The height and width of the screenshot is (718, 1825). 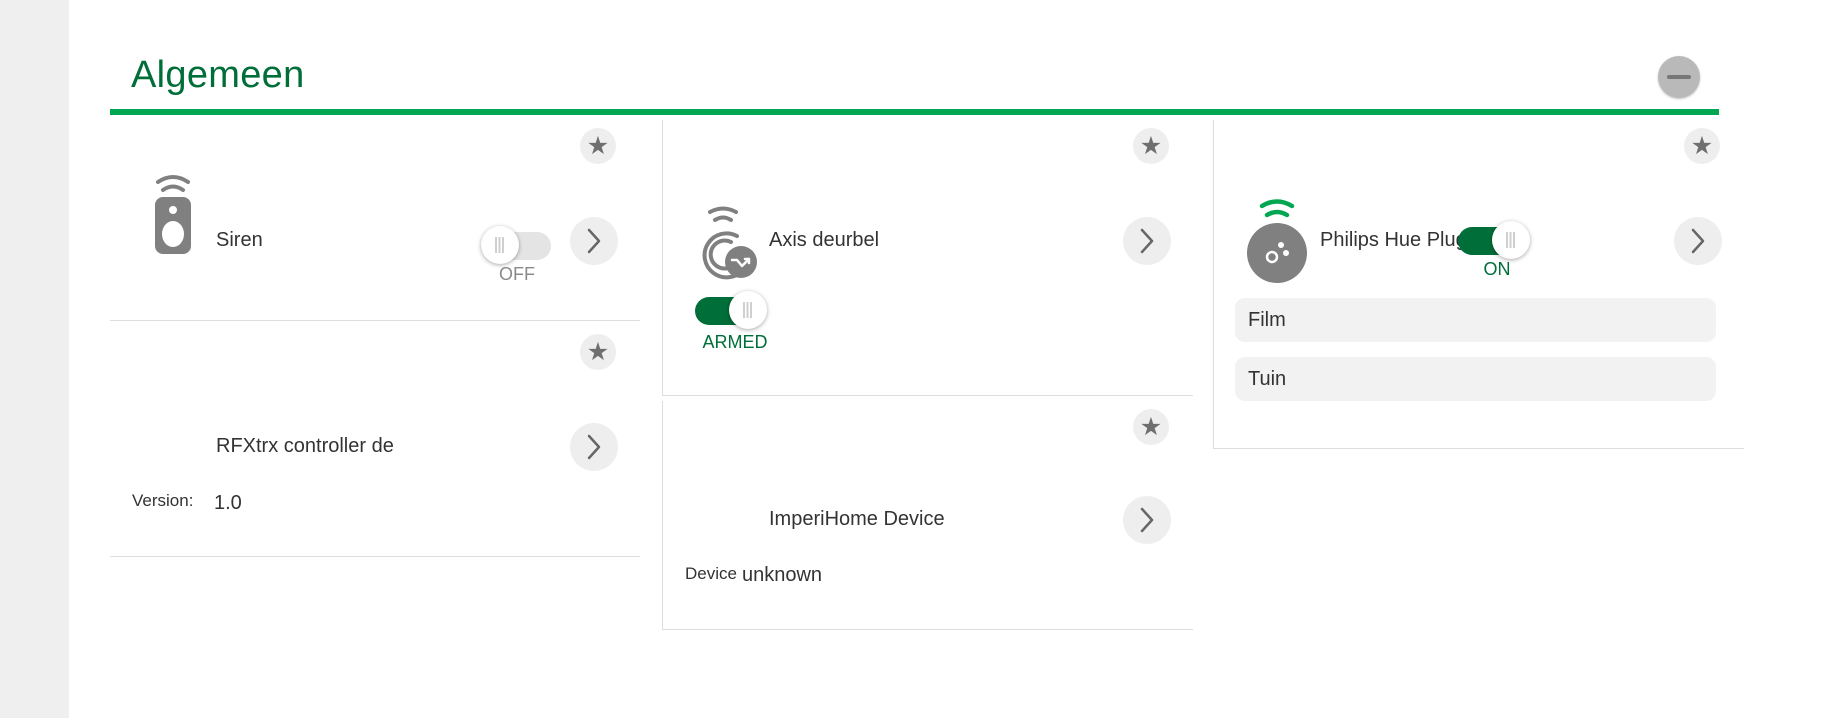 I want to click on device-name: ImperiHome Device, so click(x=857, y=519).